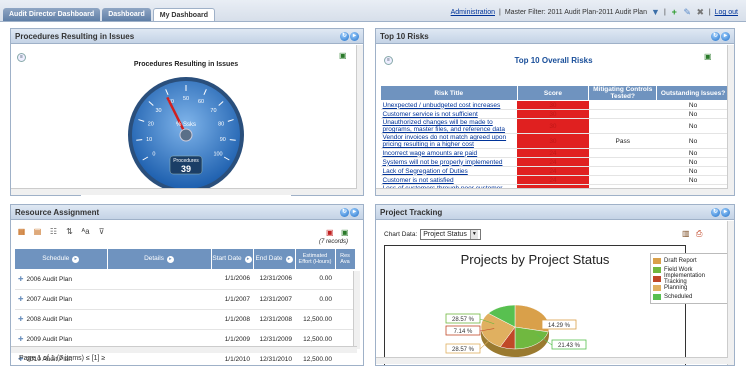  Describe the element at coordinates (53, 231) in the screenshot. I see `columns-icon: ☷` at that location.